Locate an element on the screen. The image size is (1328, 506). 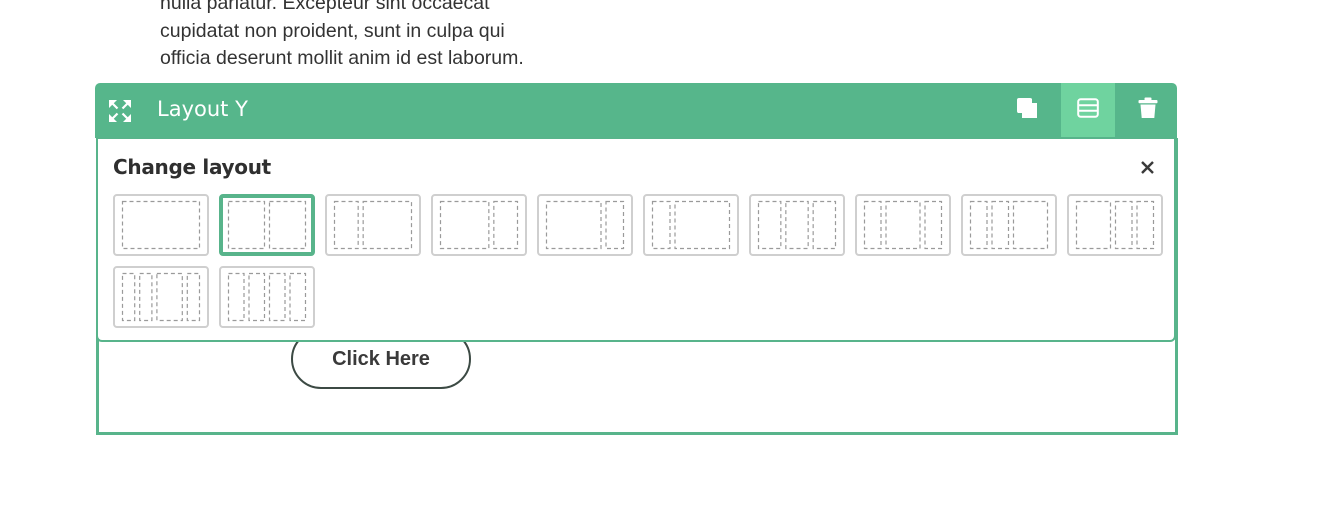
move-icon is located at coordinates (120, 111).